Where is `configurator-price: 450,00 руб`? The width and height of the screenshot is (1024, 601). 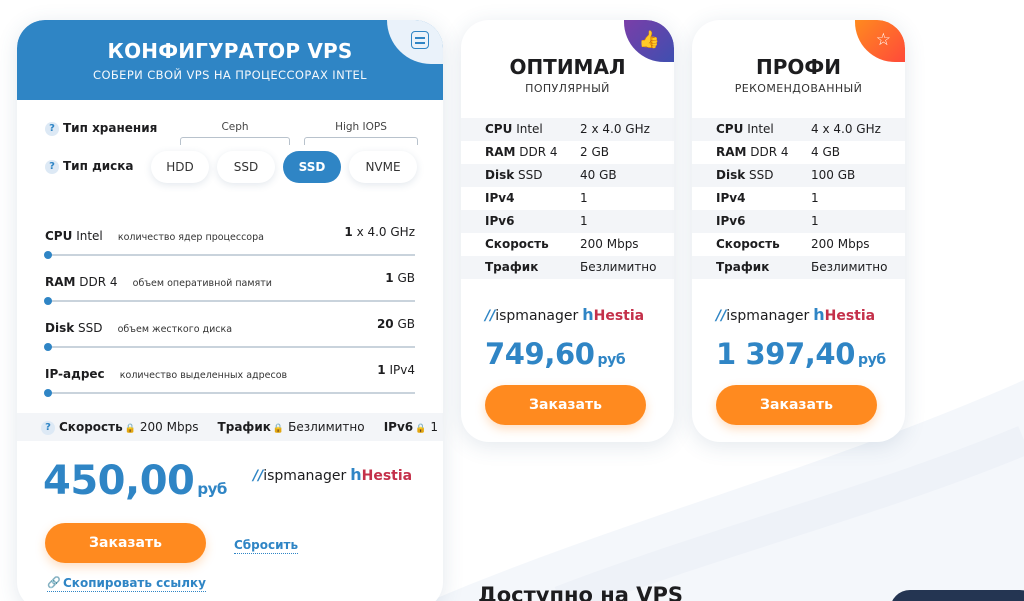 configurator-price: 450,00 руб is located at coordinates (135, 481).